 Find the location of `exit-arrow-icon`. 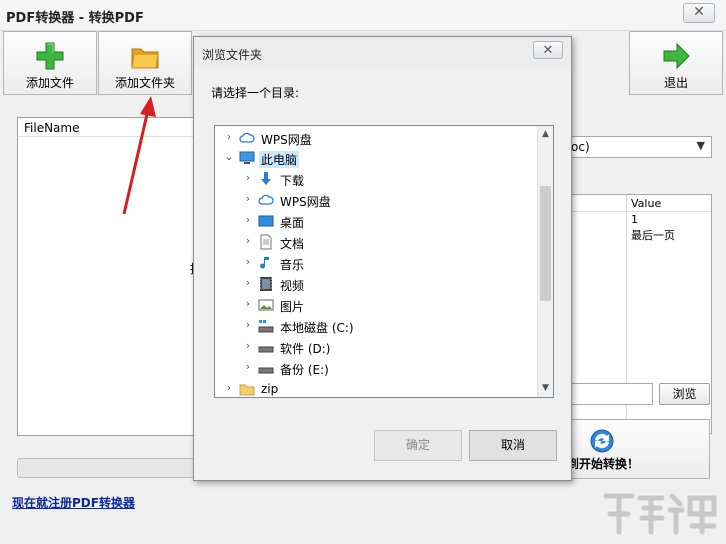

exit-arrow-icon is located at coordinates (676, 56).